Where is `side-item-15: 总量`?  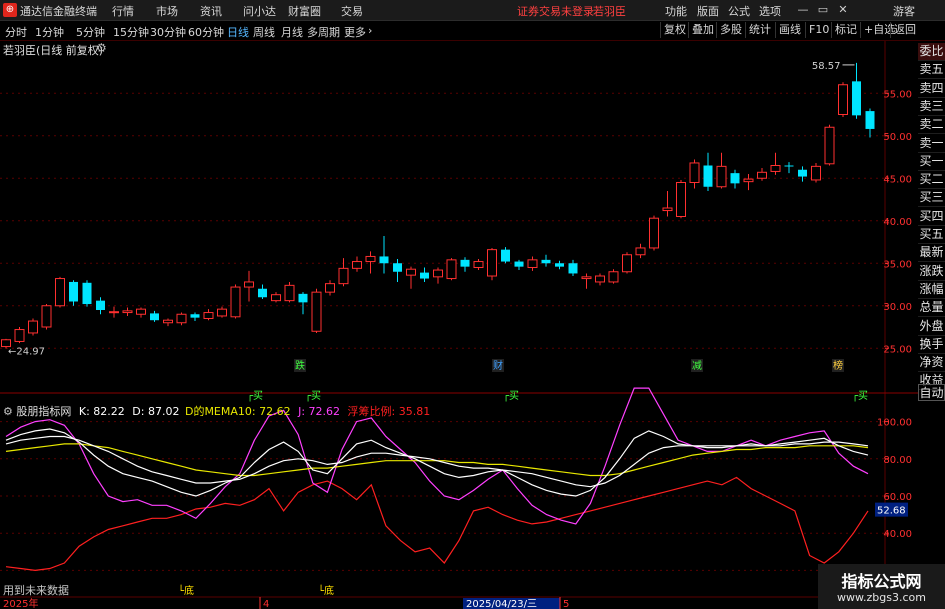
side-item-15: 总量 is located at coordinates (931, 308).